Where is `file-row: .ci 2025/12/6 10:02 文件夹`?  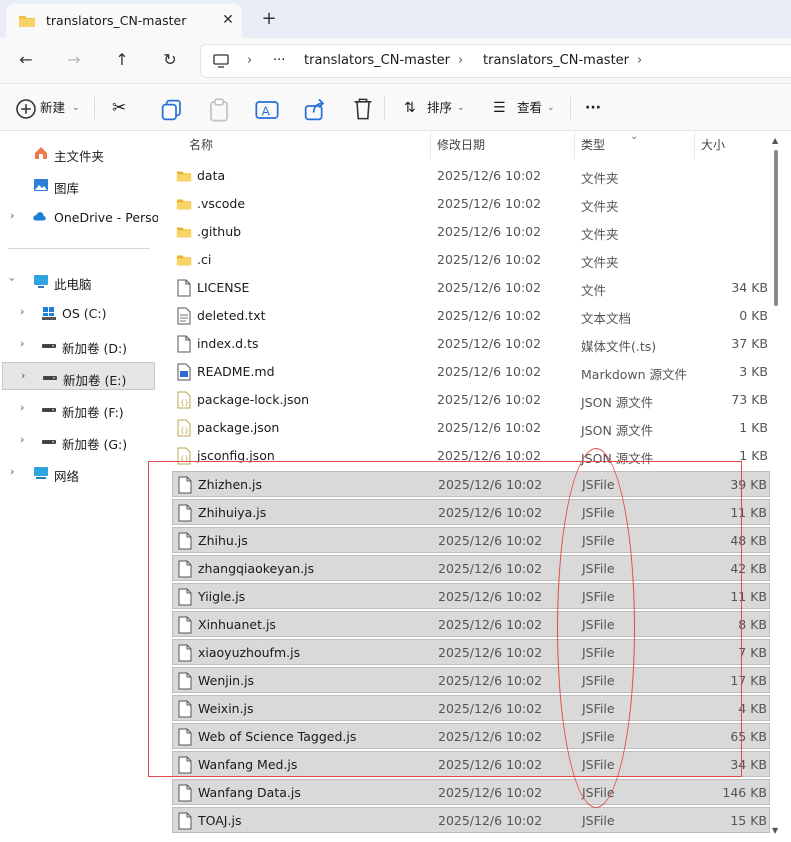 file-row: .ci 2025/12/6 10:02 文件夹 is located at coordinates (471, 260).